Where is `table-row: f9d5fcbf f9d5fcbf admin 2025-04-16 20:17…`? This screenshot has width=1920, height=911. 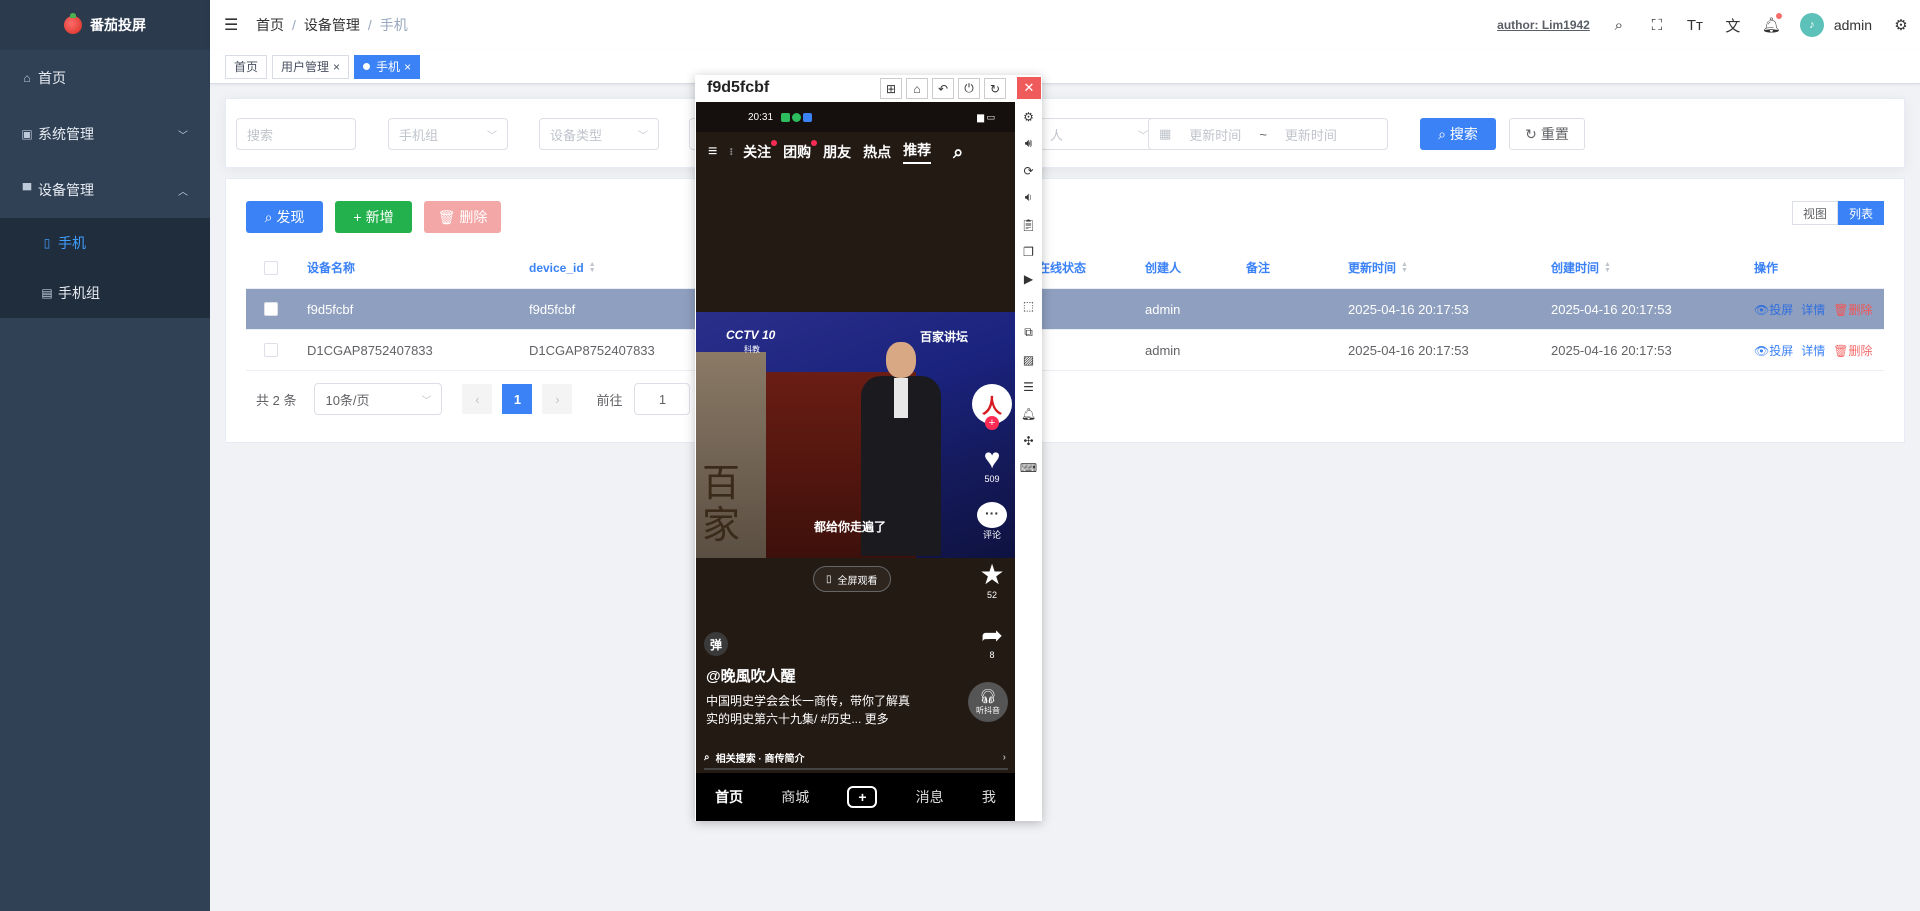 table-row: f9d5fcbf f9d5fcbf admin 2025-04-16 20:17… is located at coordinates (1065, 309).